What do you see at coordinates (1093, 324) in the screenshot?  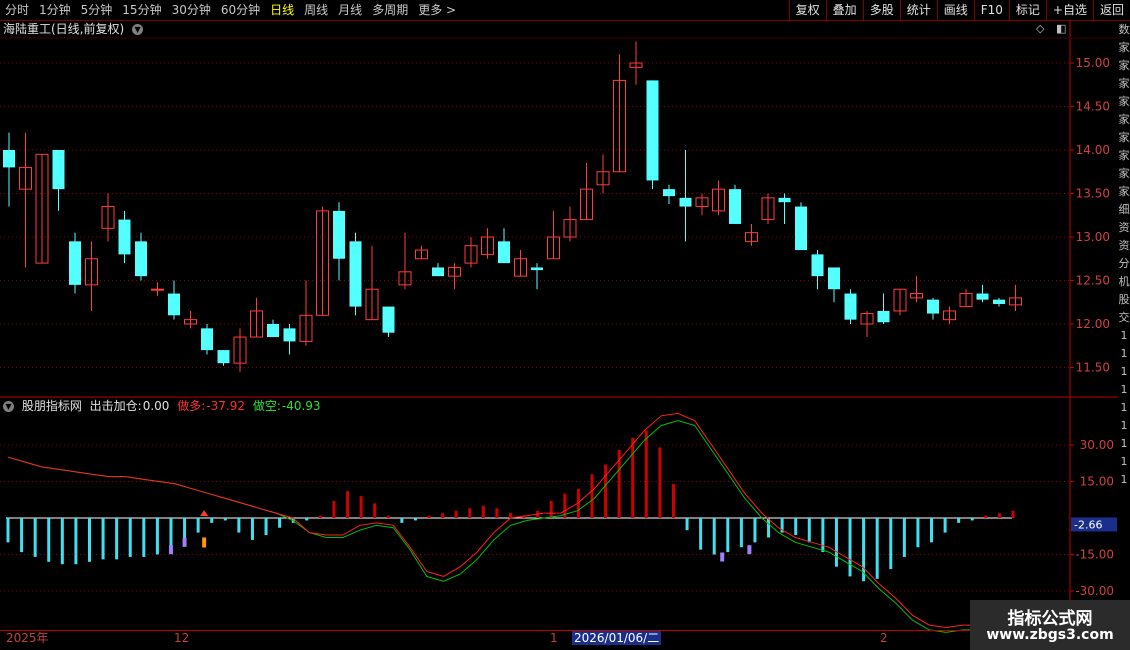 I see `price-tick-label: 12.00` at bounding box center [1093, 324].